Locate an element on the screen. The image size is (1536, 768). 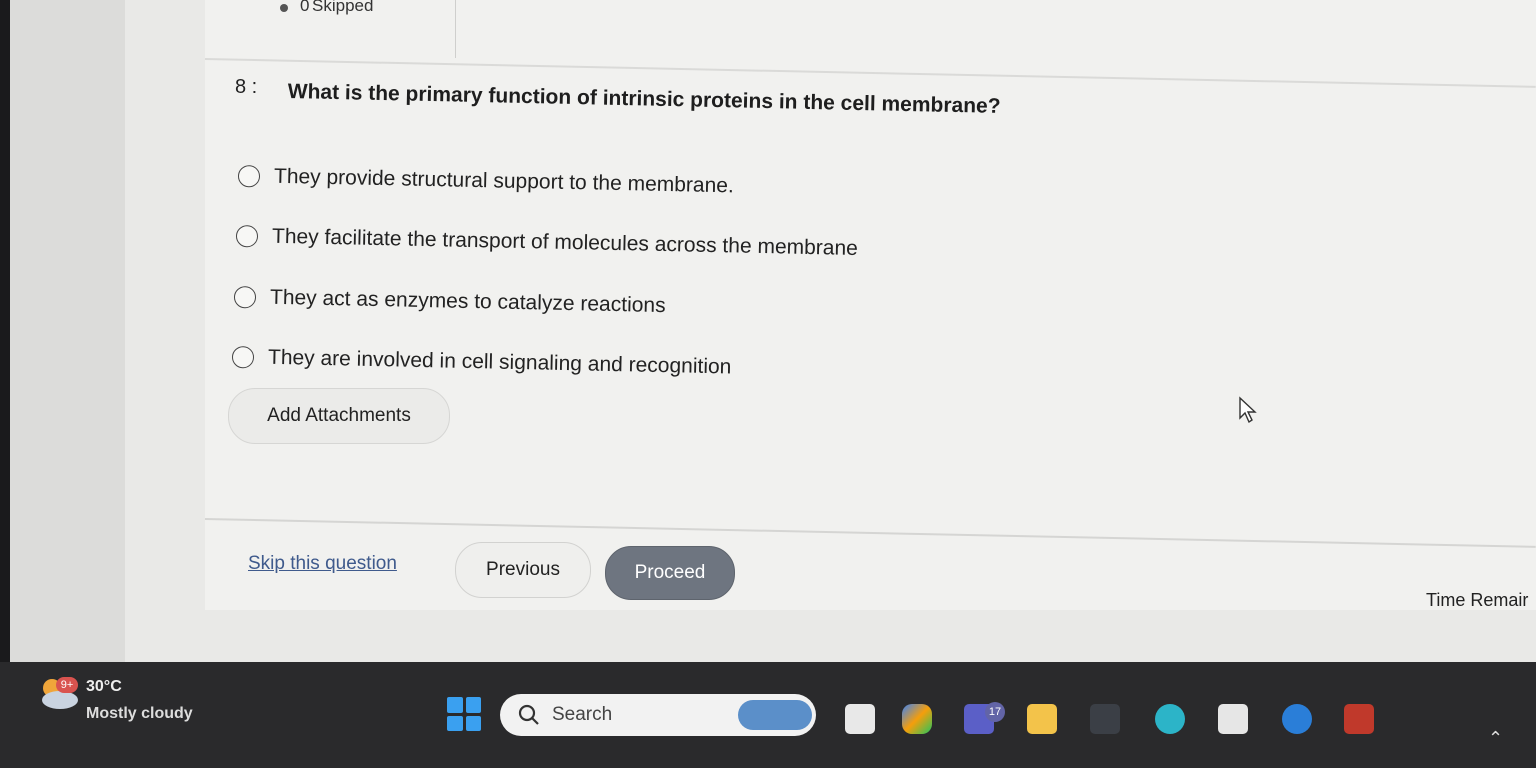
search-placeholder: Search is located at coordinates (582, 714).